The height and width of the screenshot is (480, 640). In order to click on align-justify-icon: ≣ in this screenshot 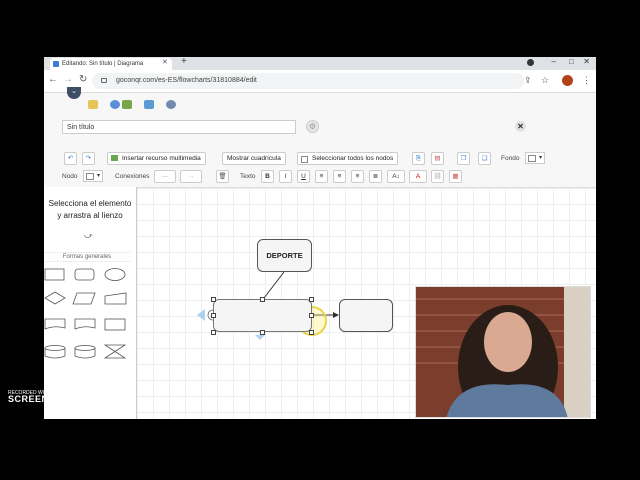, I will do `click(375, 176)`.